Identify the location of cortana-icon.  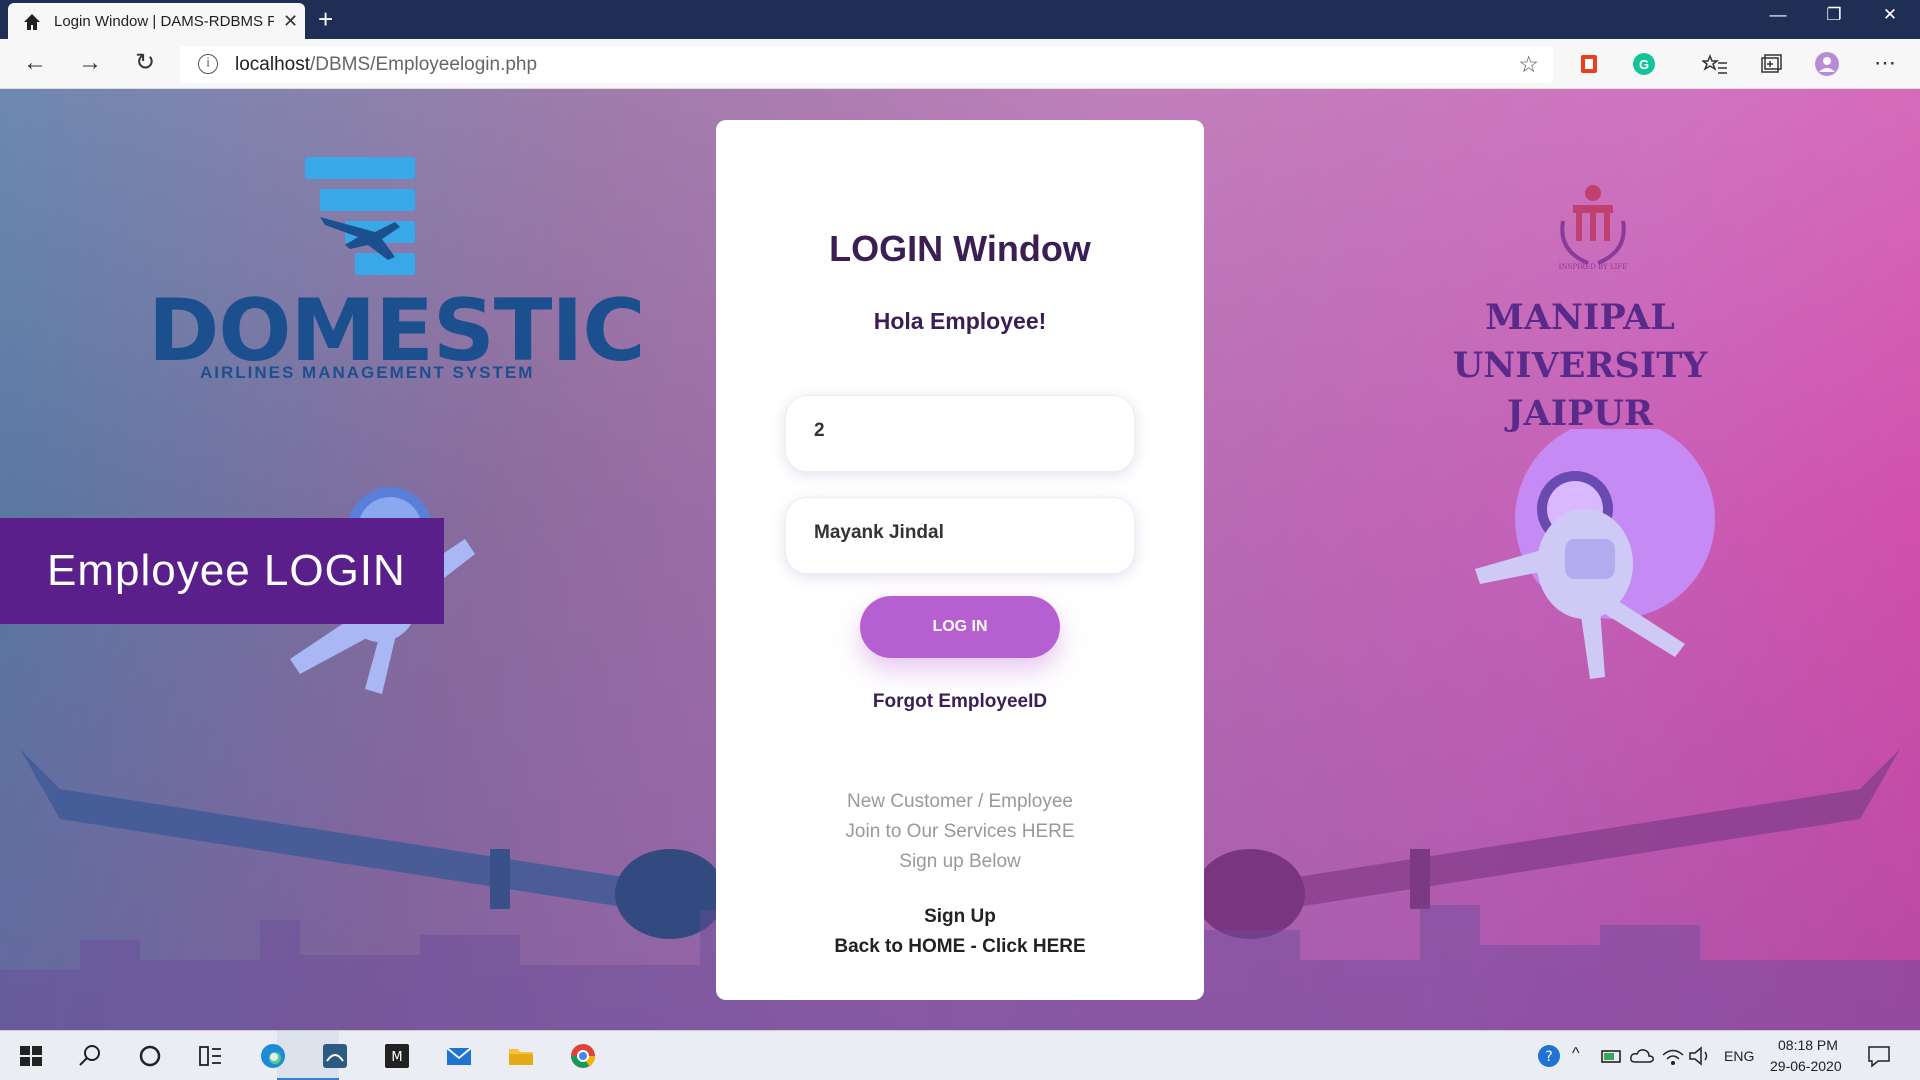
(150, 1056).